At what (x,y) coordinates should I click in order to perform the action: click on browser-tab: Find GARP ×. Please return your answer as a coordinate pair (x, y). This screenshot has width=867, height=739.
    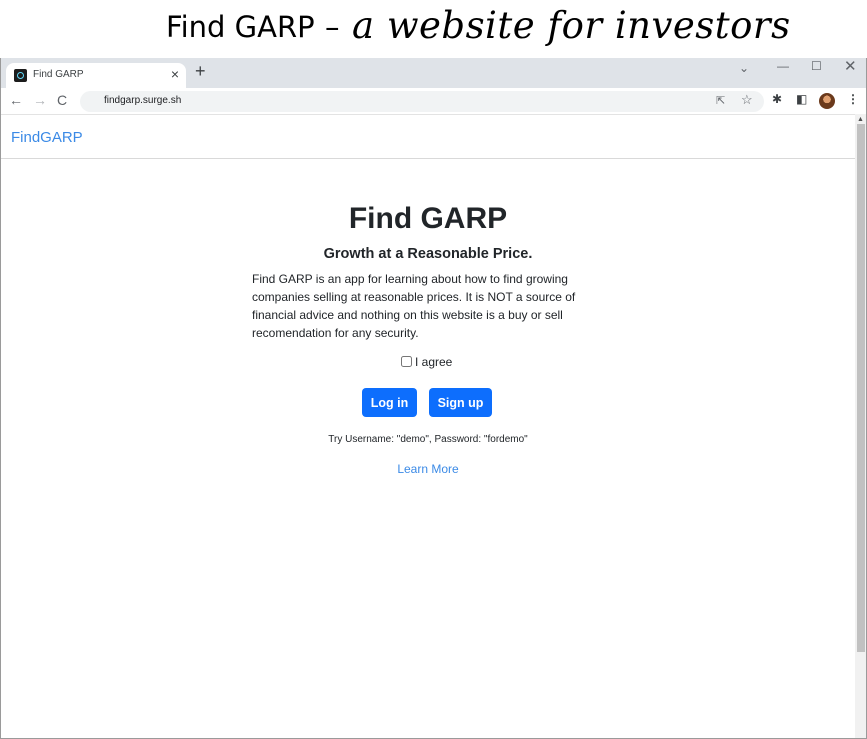
    Looking at the image, I should click on (96, 75).